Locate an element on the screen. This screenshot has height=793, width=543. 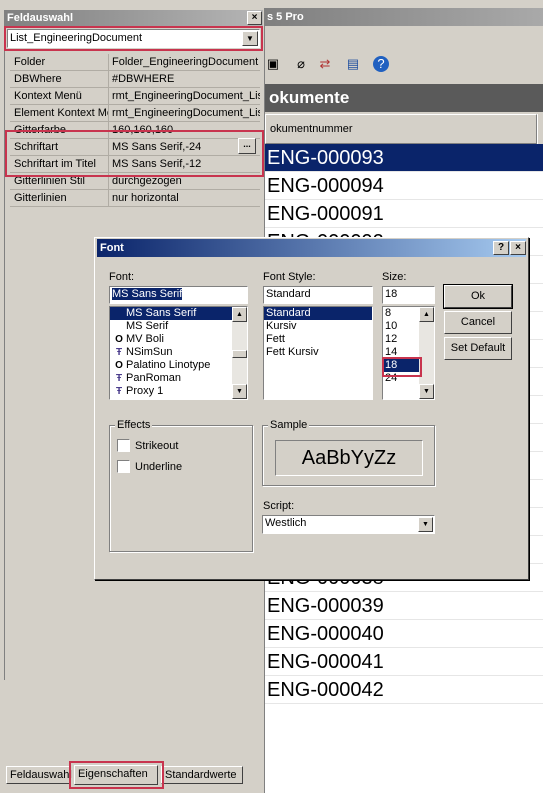
script-label: Script: is located at coordinates (279, 506).